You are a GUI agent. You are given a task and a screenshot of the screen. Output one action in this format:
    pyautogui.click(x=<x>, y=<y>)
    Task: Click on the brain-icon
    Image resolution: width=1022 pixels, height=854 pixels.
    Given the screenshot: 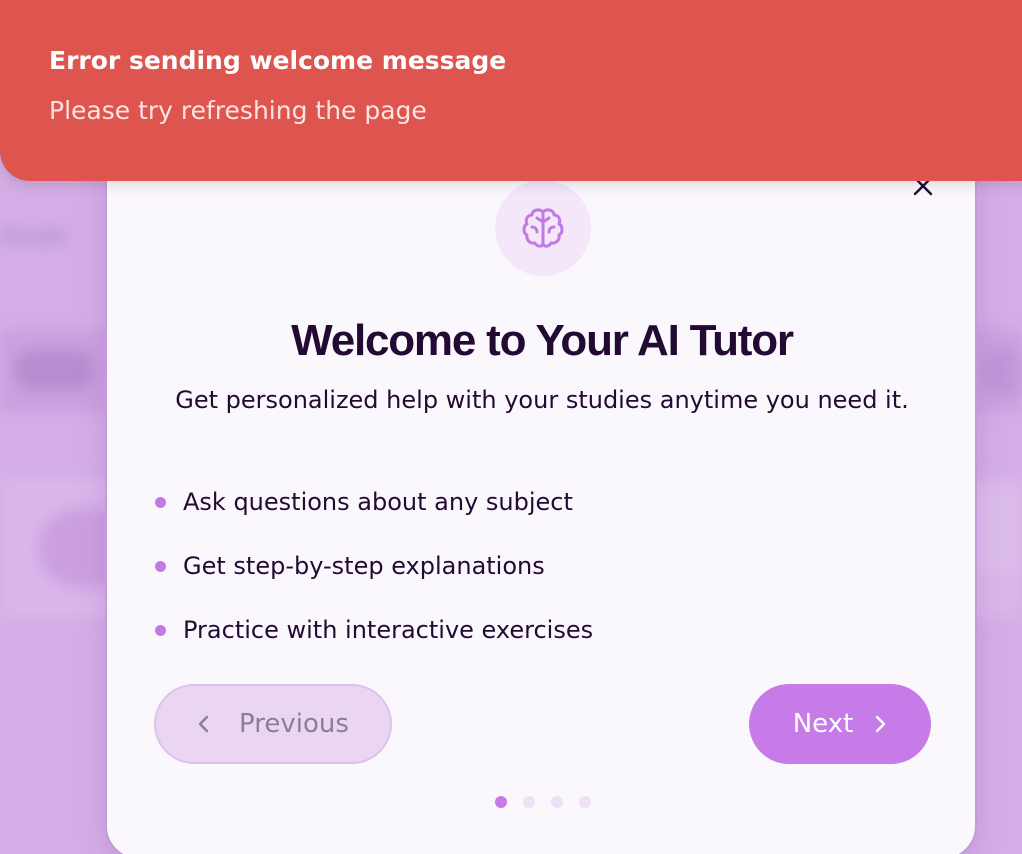 What is the action you would take?
    pyautogui.click(x=543, y=228)
    